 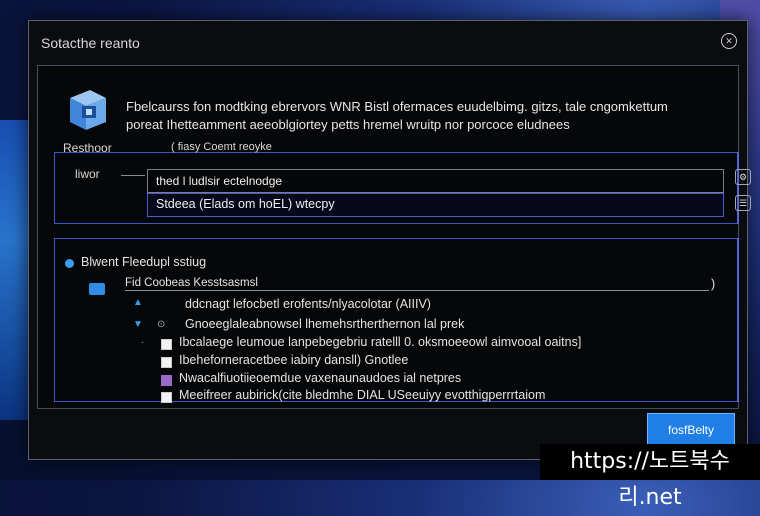 I want to click on watermark-url: https://노트북수리.net, so click(x=650, y=477).